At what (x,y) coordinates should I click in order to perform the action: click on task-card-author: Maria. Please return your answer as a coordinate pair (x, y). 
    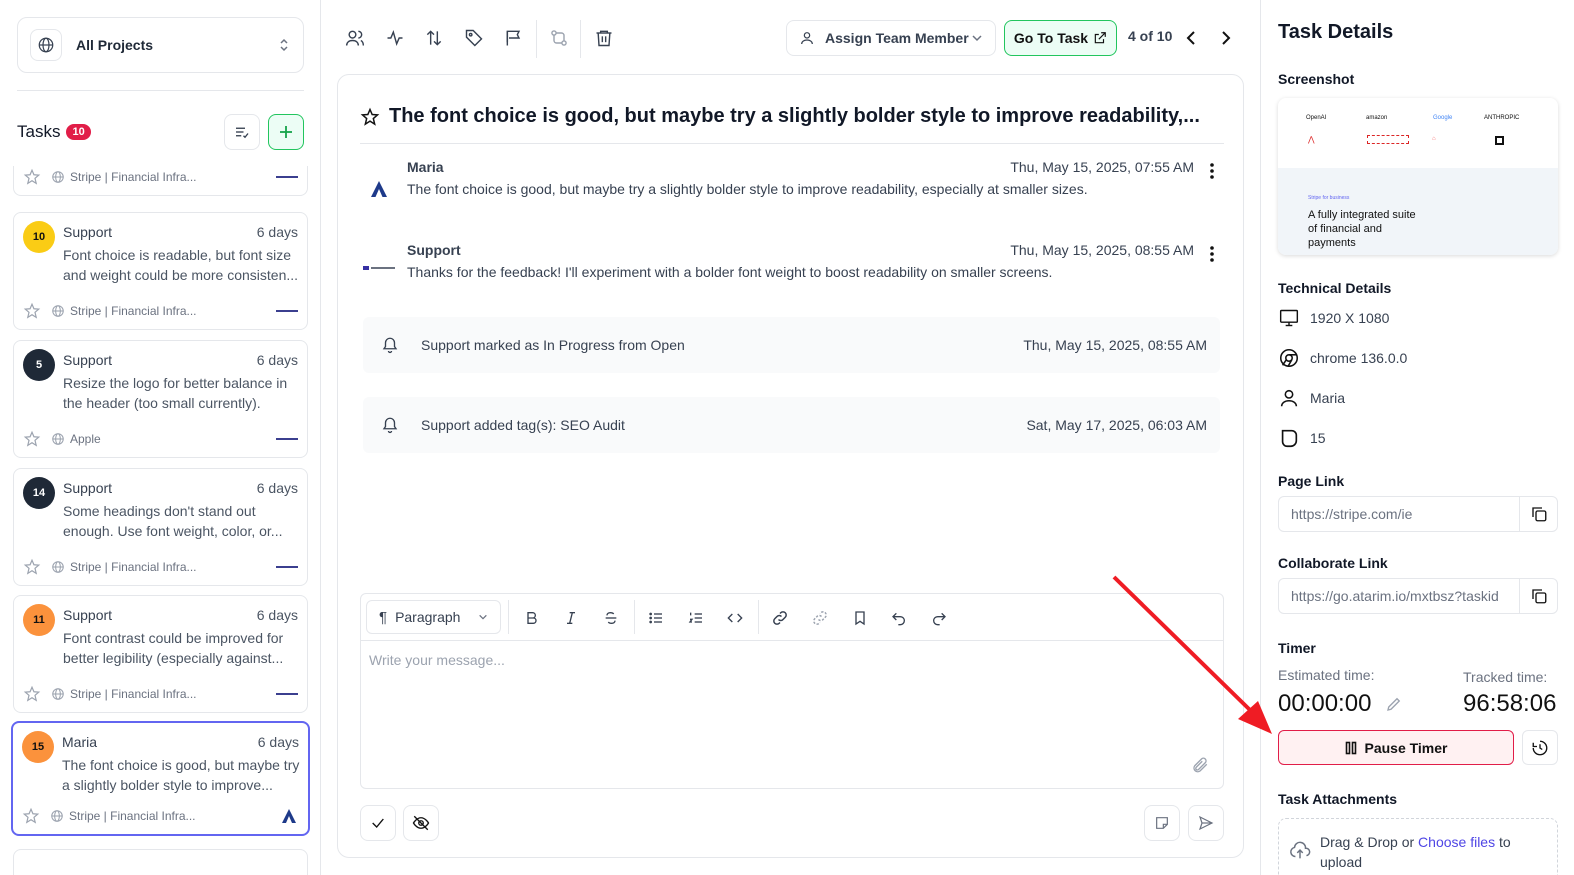
    Looking at the image, I should click on (80, 742).